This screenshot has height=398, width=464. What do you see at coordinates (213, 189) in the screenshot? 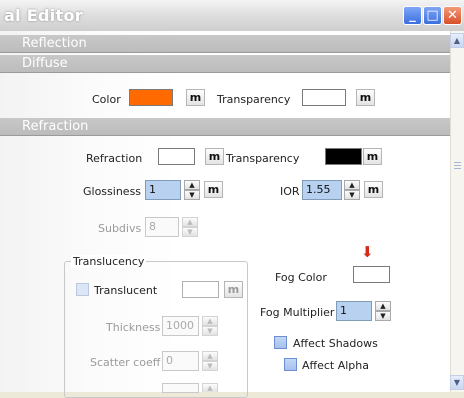
I see `glossiness-map-button: m` at bounding box center [213, 189].